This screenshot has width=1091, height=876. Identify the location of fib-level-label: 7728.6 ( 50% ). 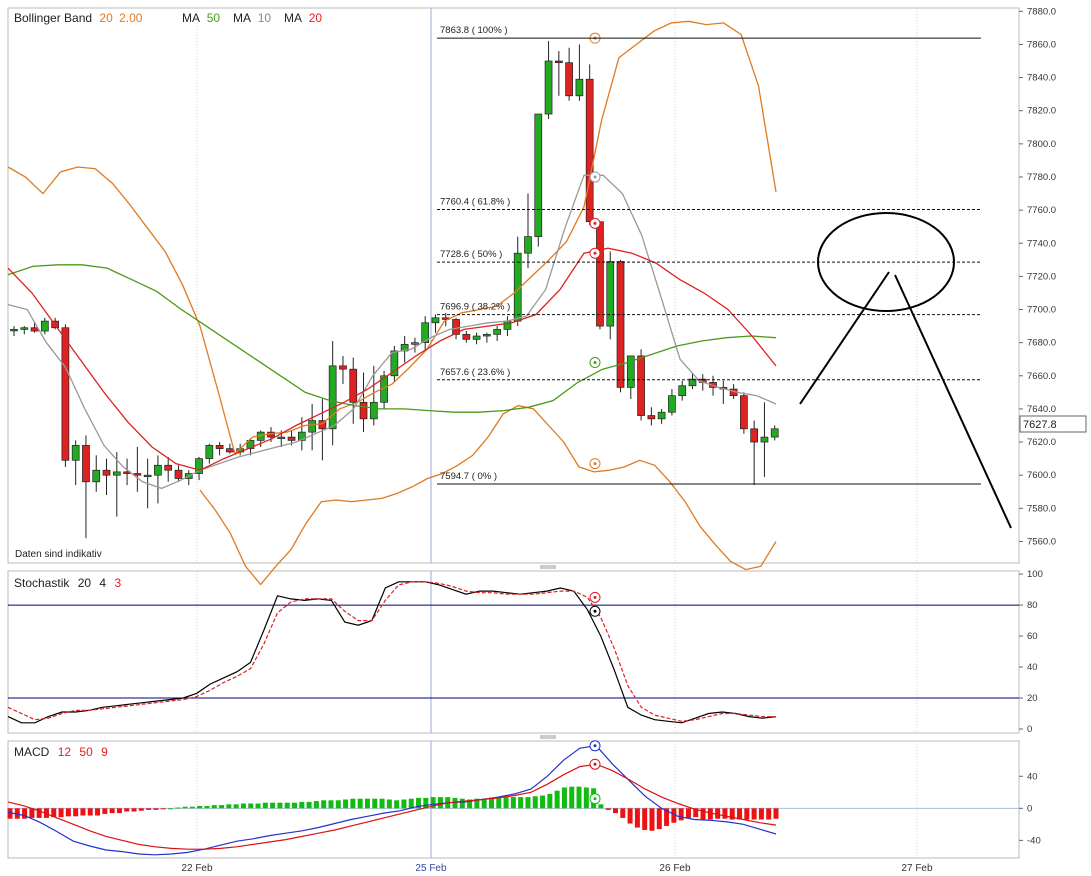
(471, 254).